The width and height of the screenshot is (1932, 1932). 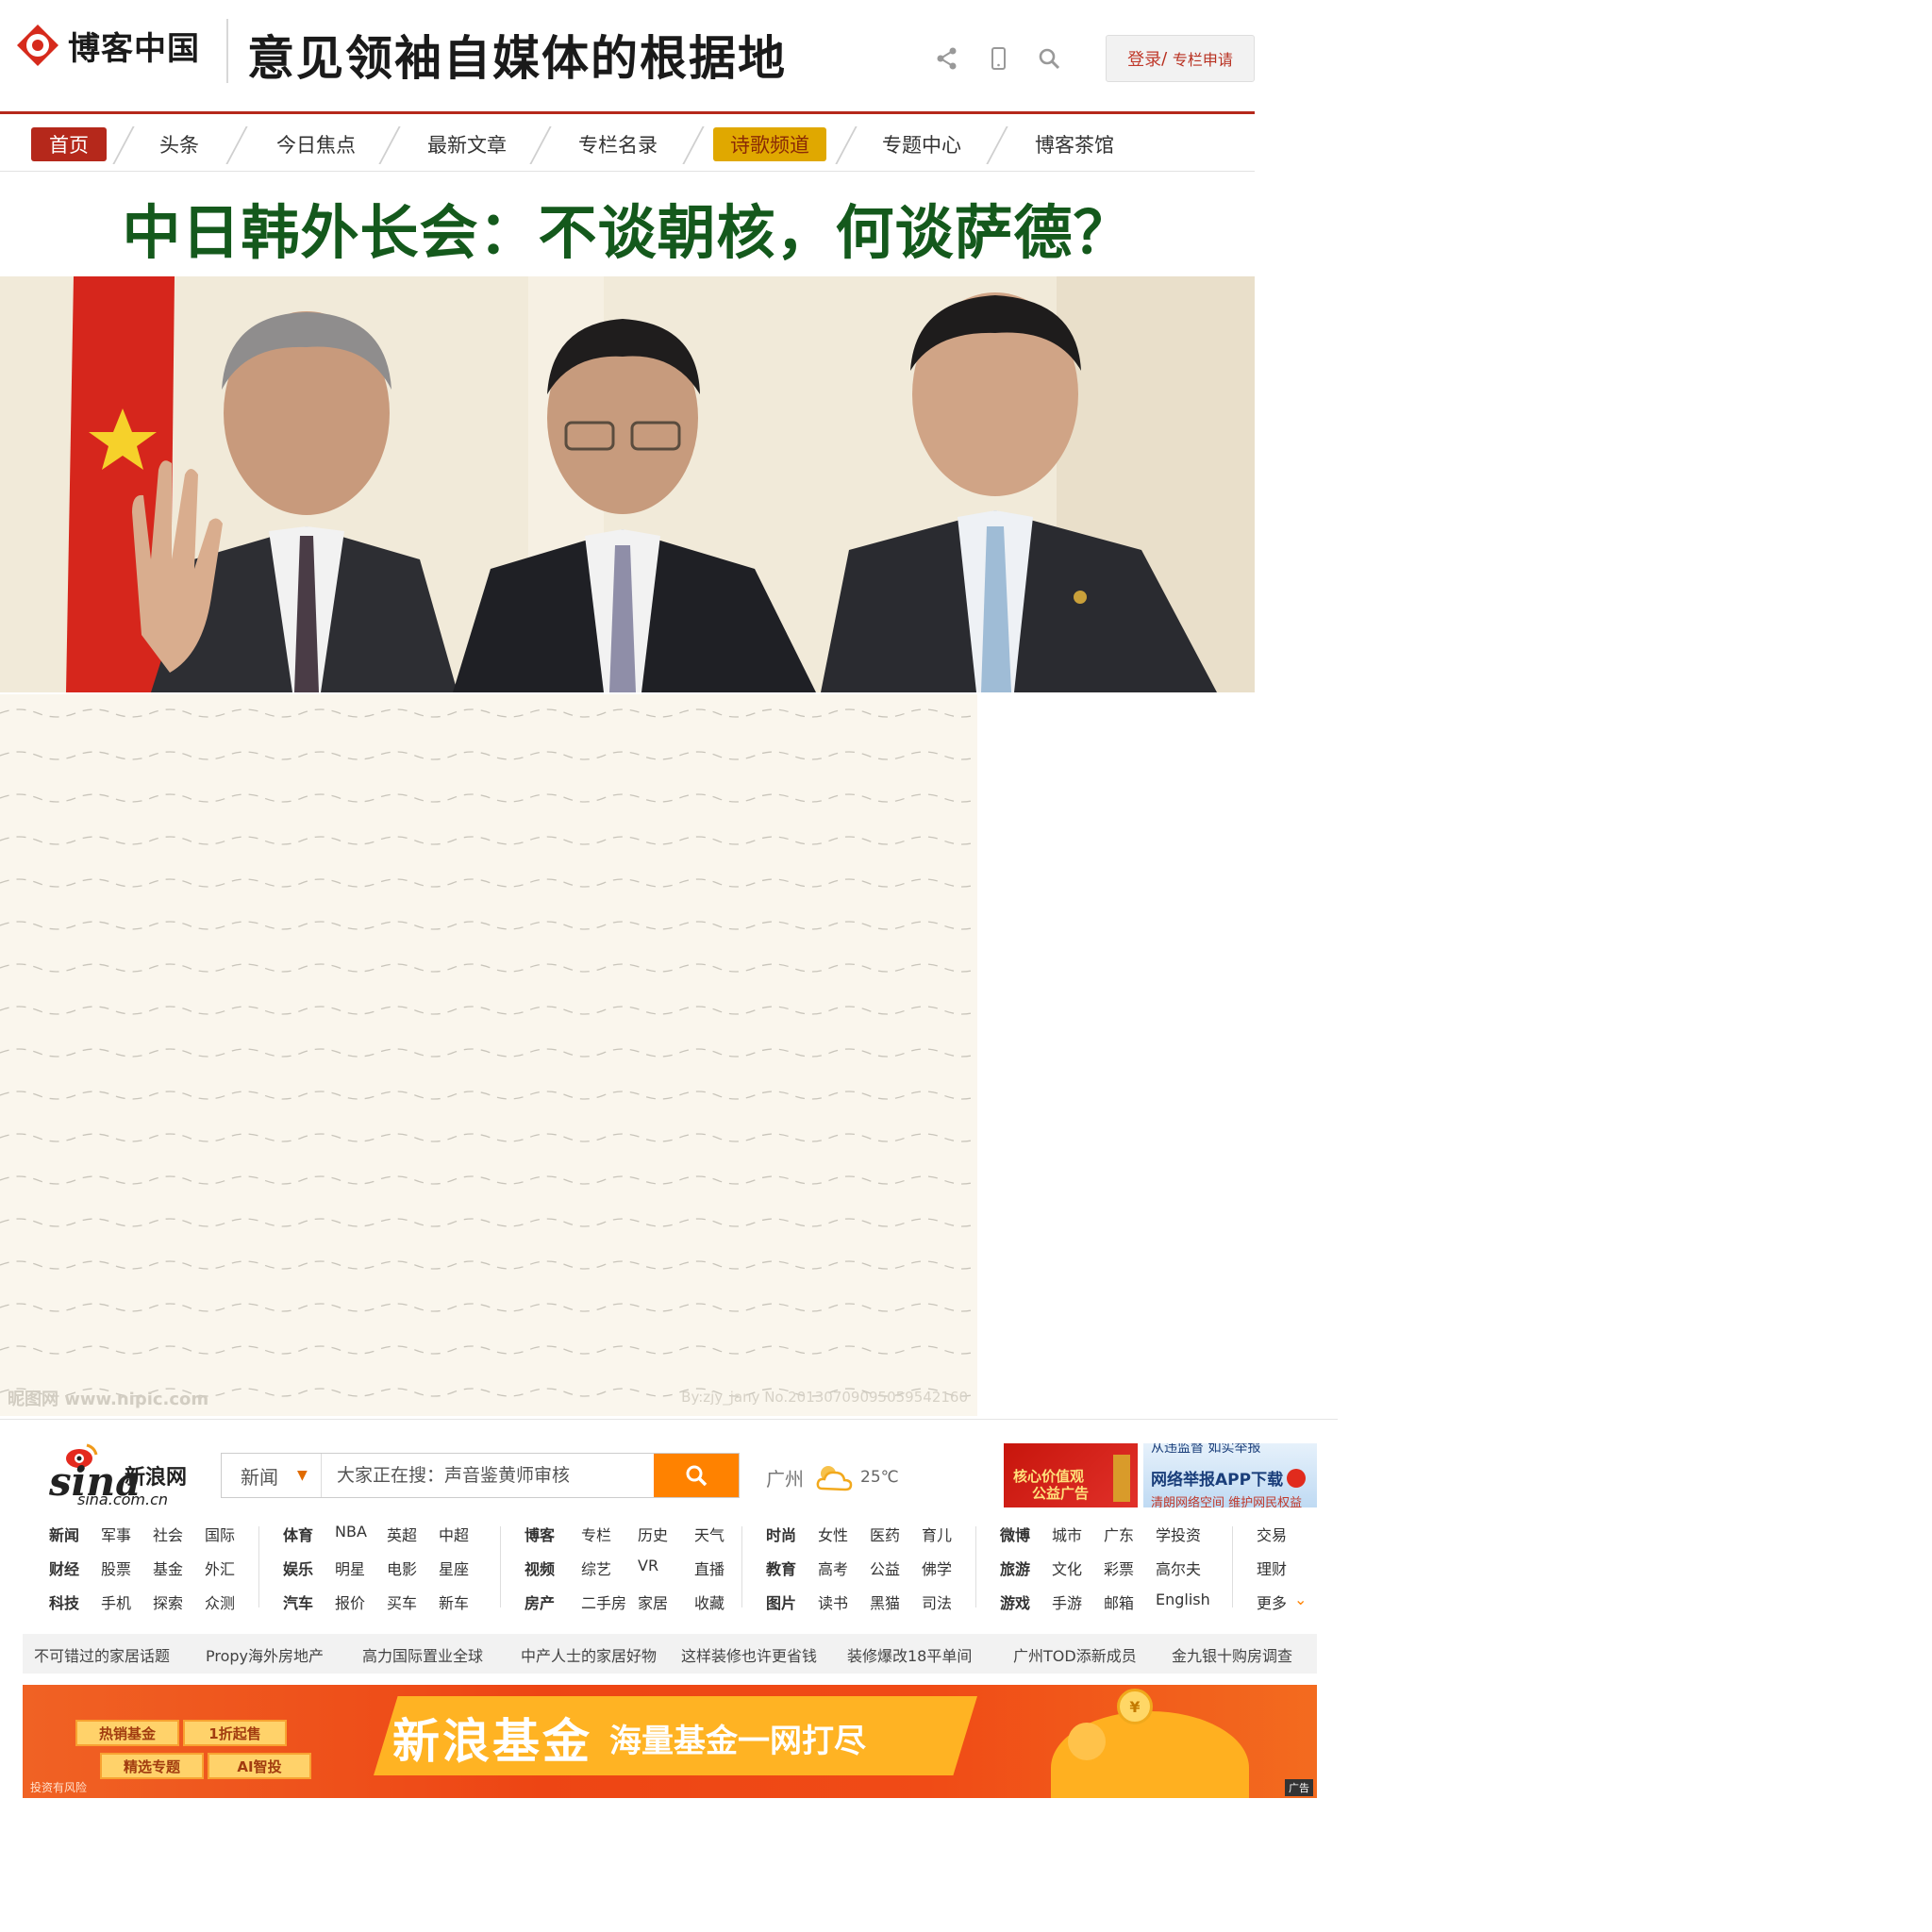 I want to click on channel-link: 报价, so click(x=361, y=1602).